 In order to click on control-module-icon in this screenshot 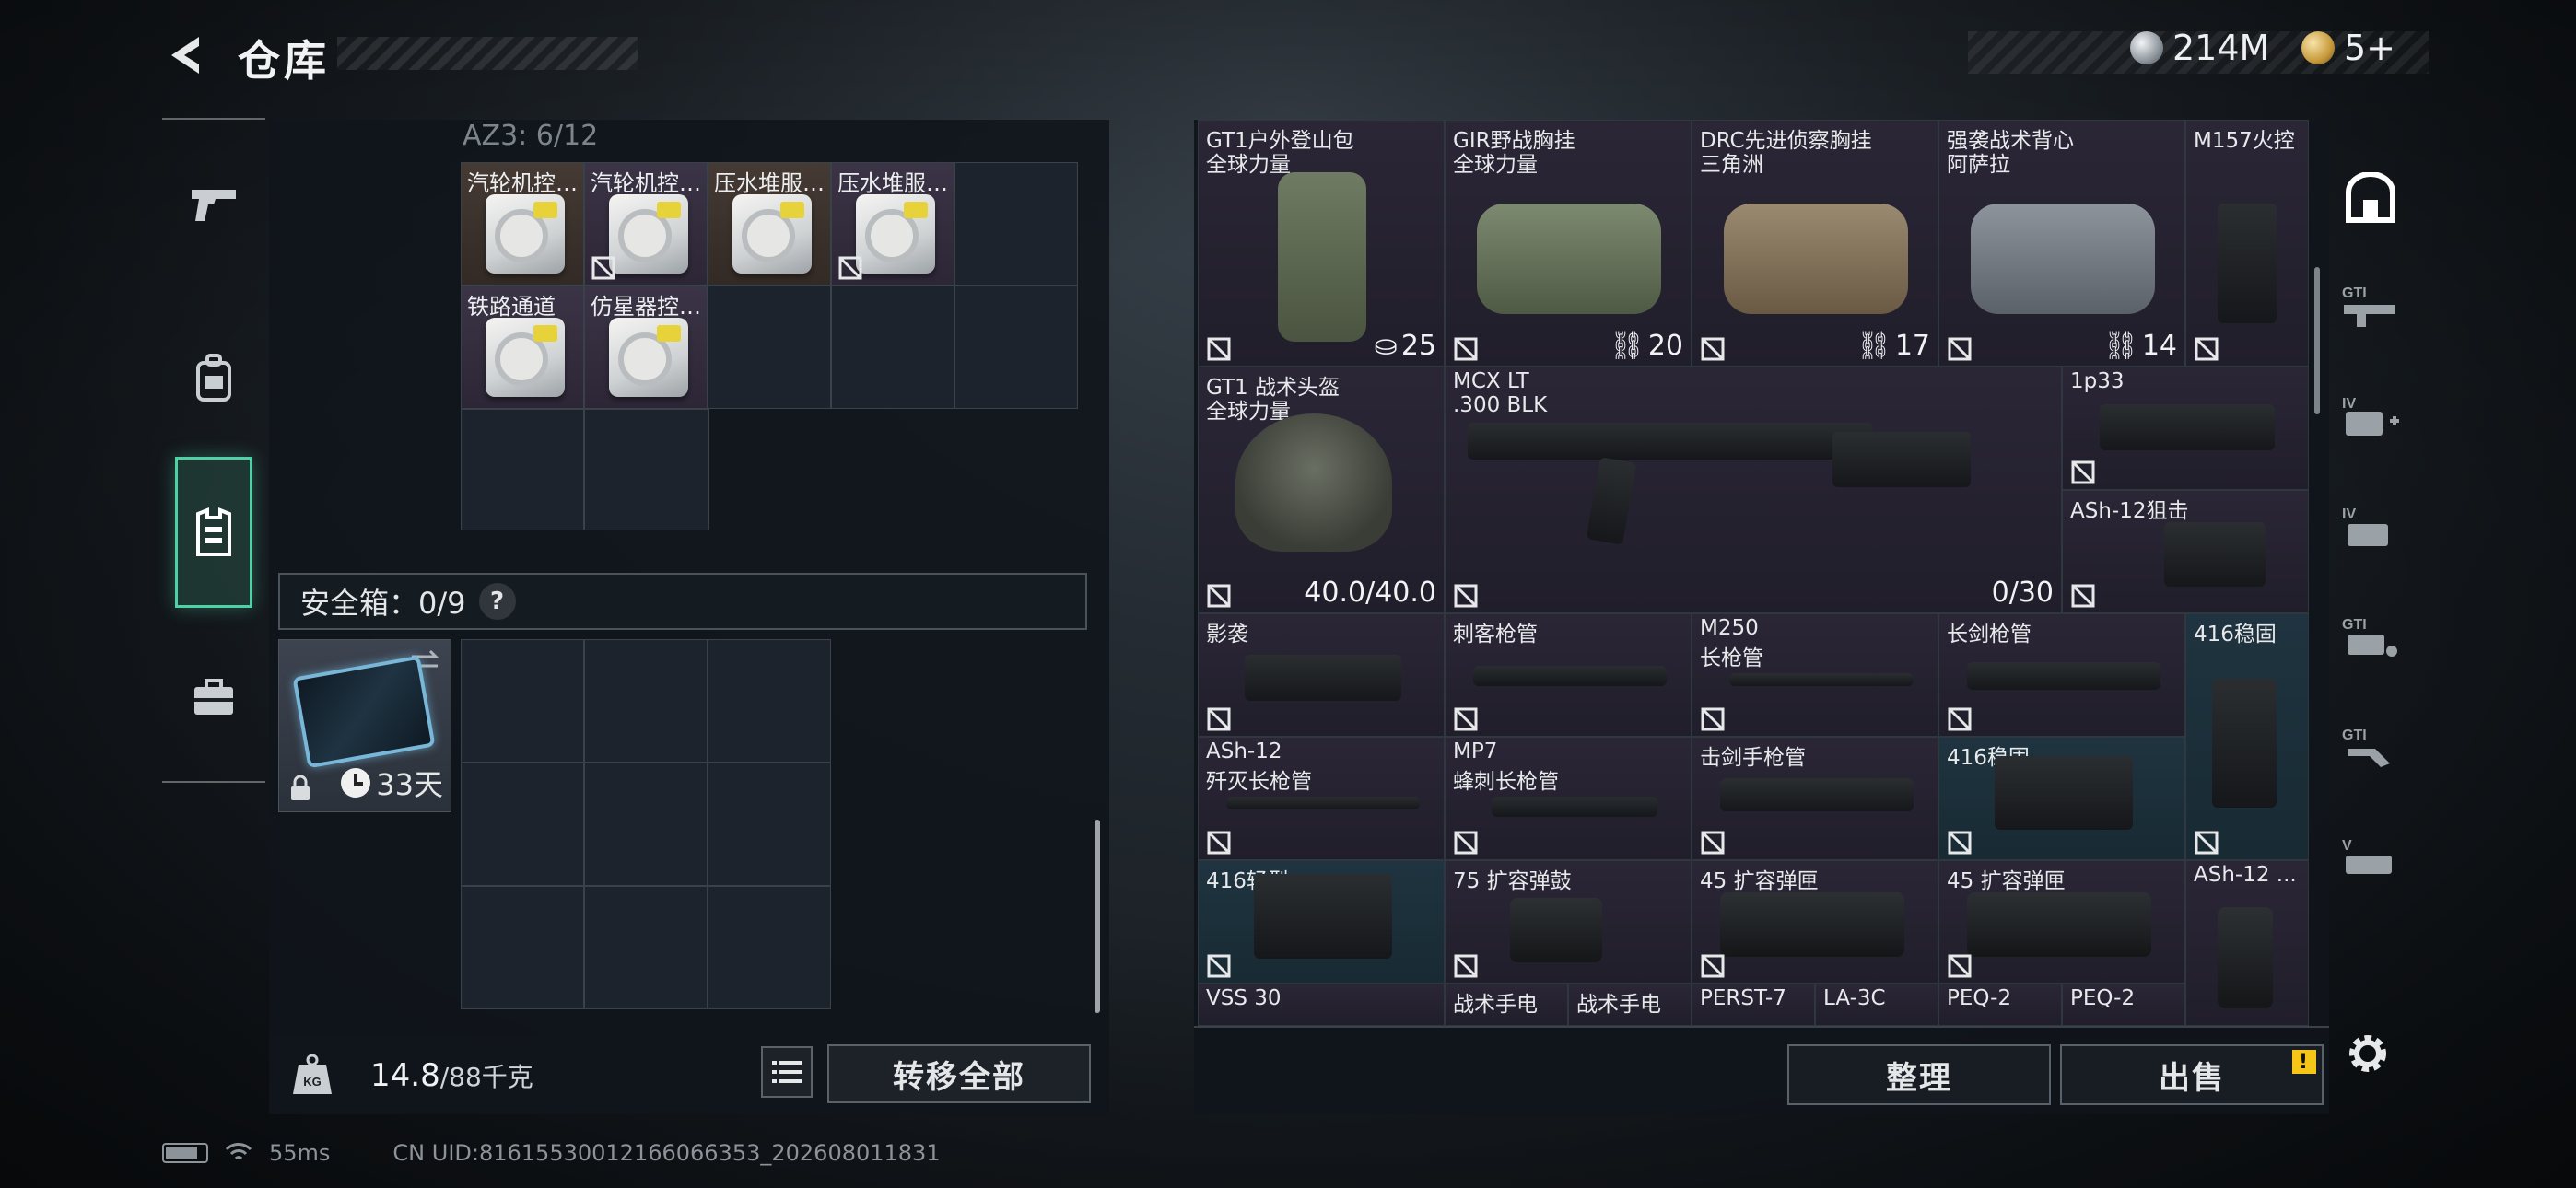, I will do `click(525, 234)`.